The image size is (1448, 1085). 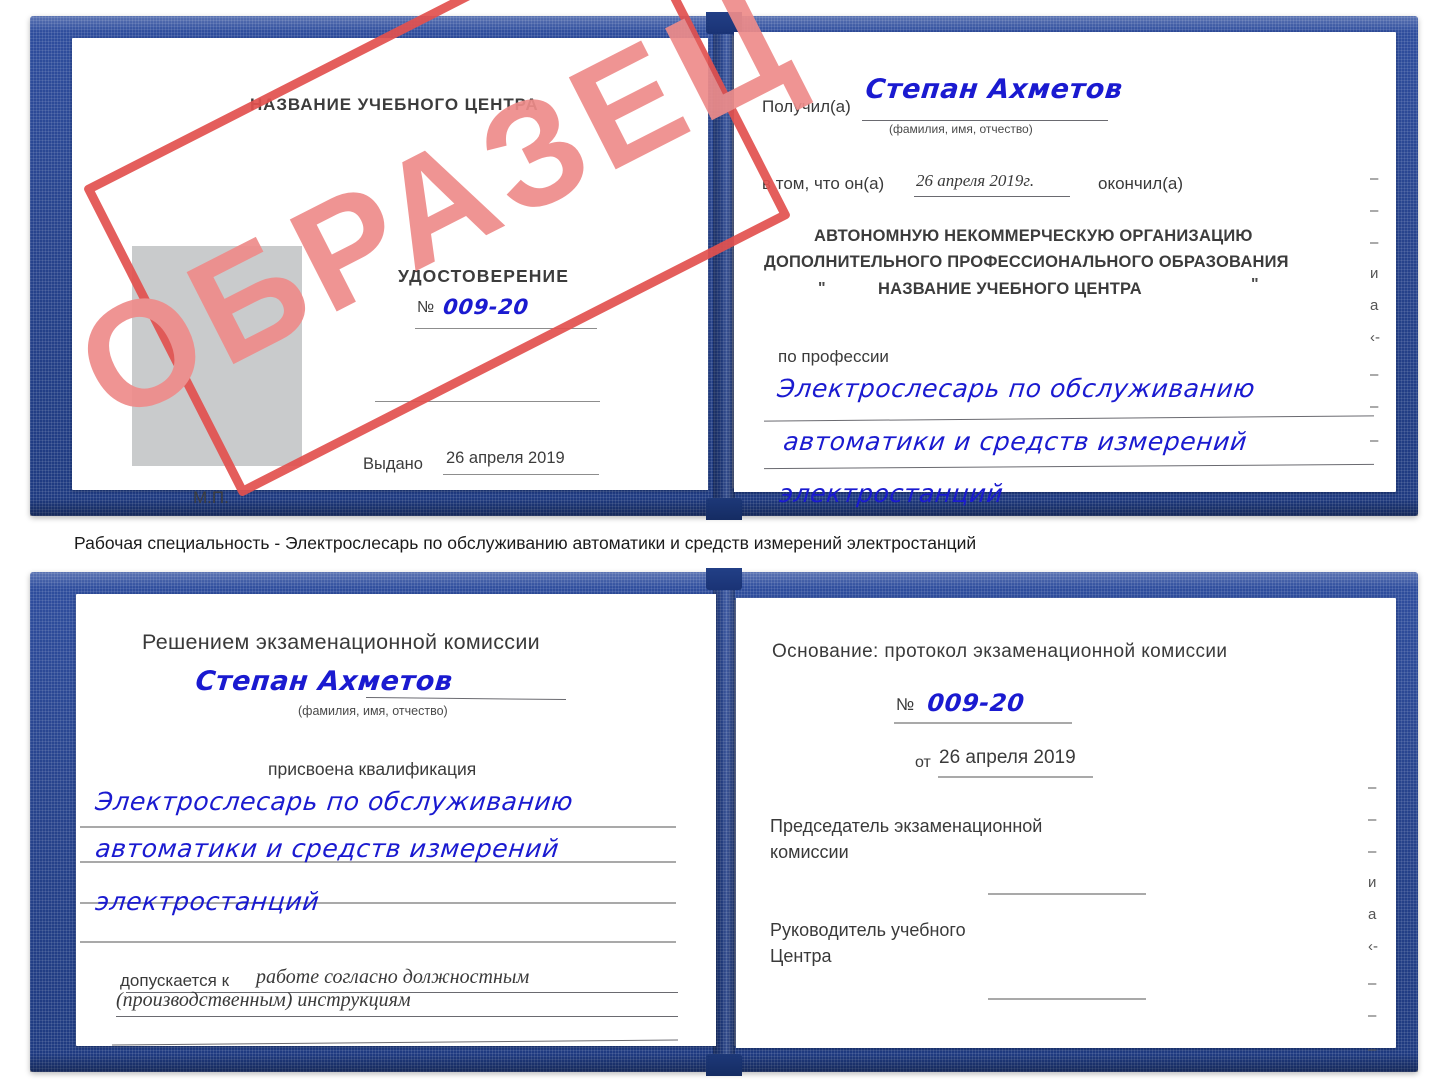 What do you see at coordinates (393, 464) in the screenshot?
I see `issued-label: Выдано` at bounding box center [393, 464].